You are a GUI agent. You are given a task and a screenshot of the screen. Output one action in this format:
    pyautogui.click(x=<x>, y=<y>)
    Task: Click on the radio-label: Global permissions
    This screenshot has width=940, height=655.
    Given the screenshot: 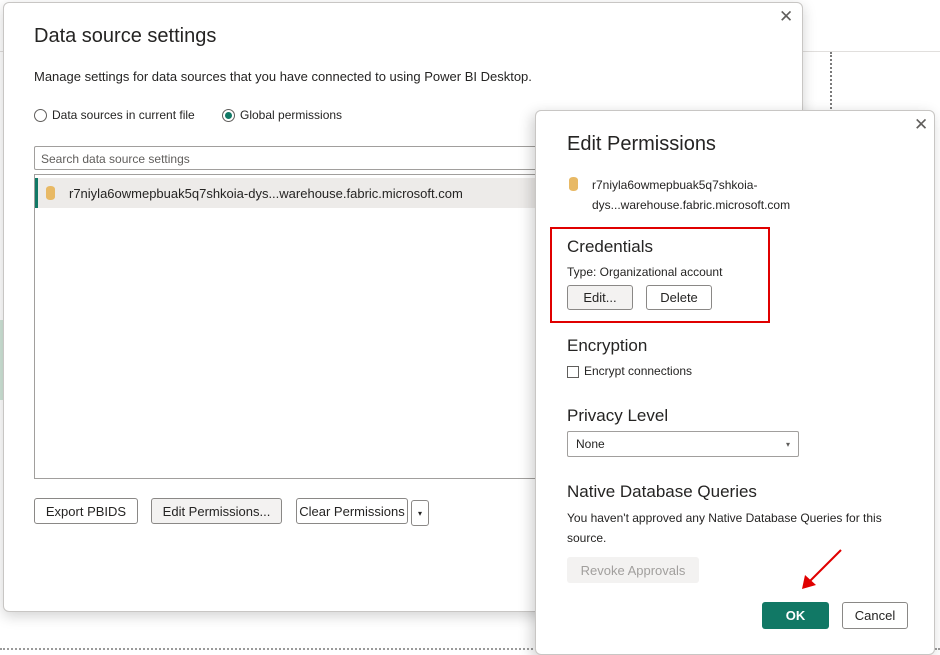 What is the action you would take?
    pyautogui.click(x=291, y=115)
    